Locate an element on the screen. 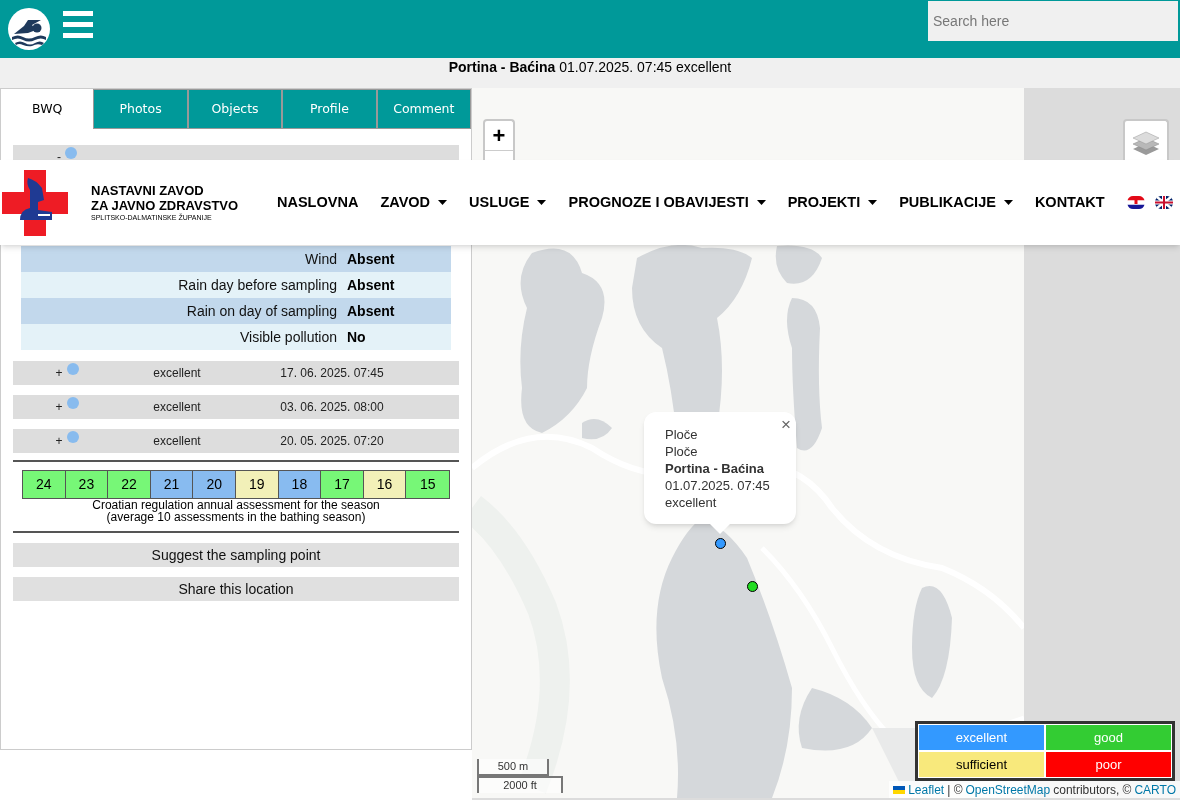  swimmer-icon is located at coordinates (29, 29).